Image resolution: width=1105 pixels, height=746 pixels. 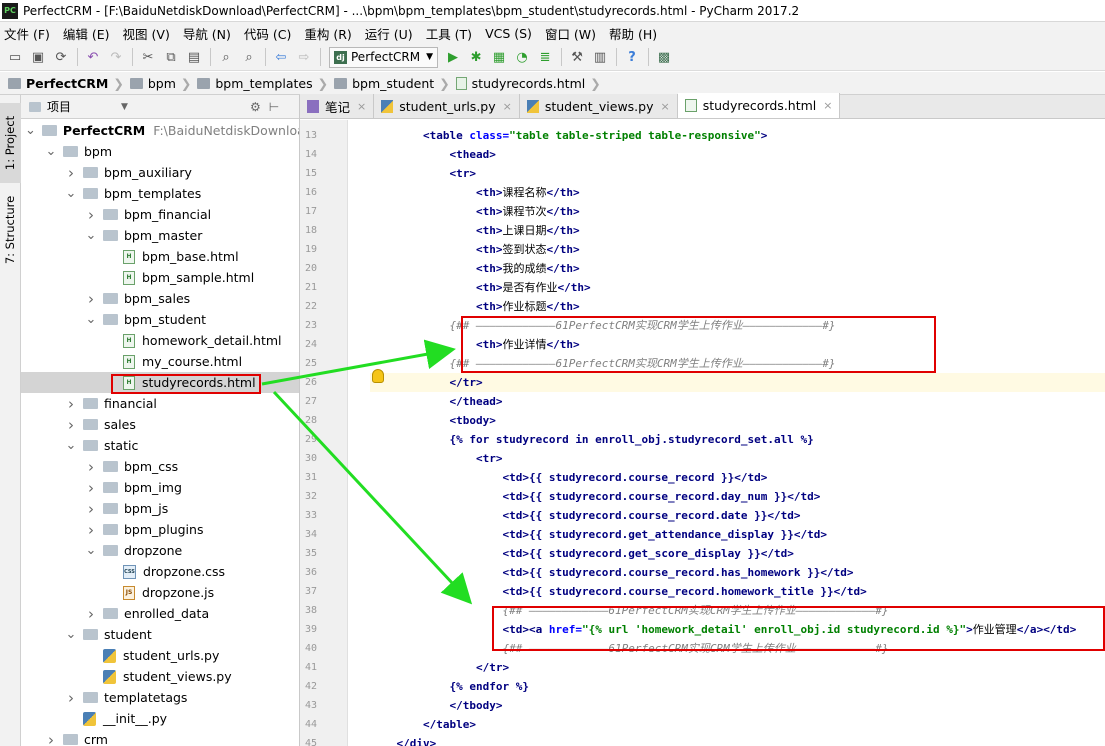 What do you see at coordinates (27, 33) in the screenshot?
I see `menu-item: 文件 (F)` at bounding box center [27, 33].